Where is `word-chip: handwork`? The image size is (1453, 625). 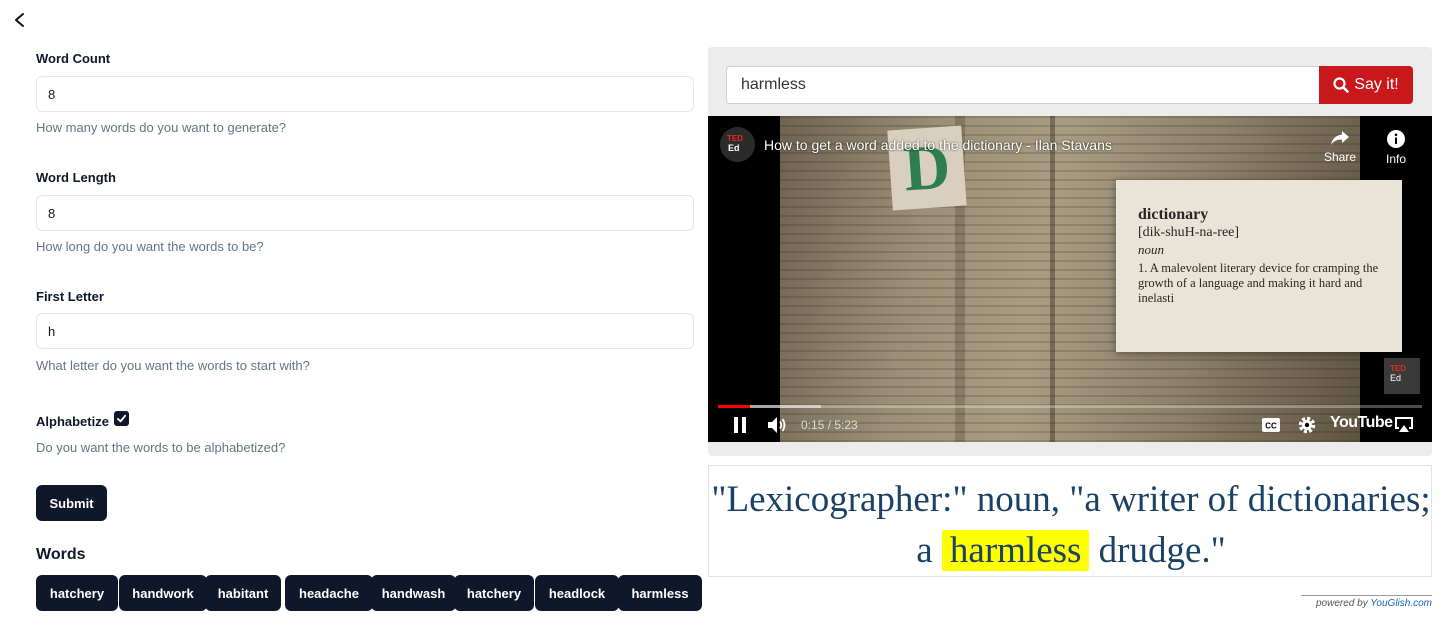 word-chip: handwork is located at coordinates (163, 593).